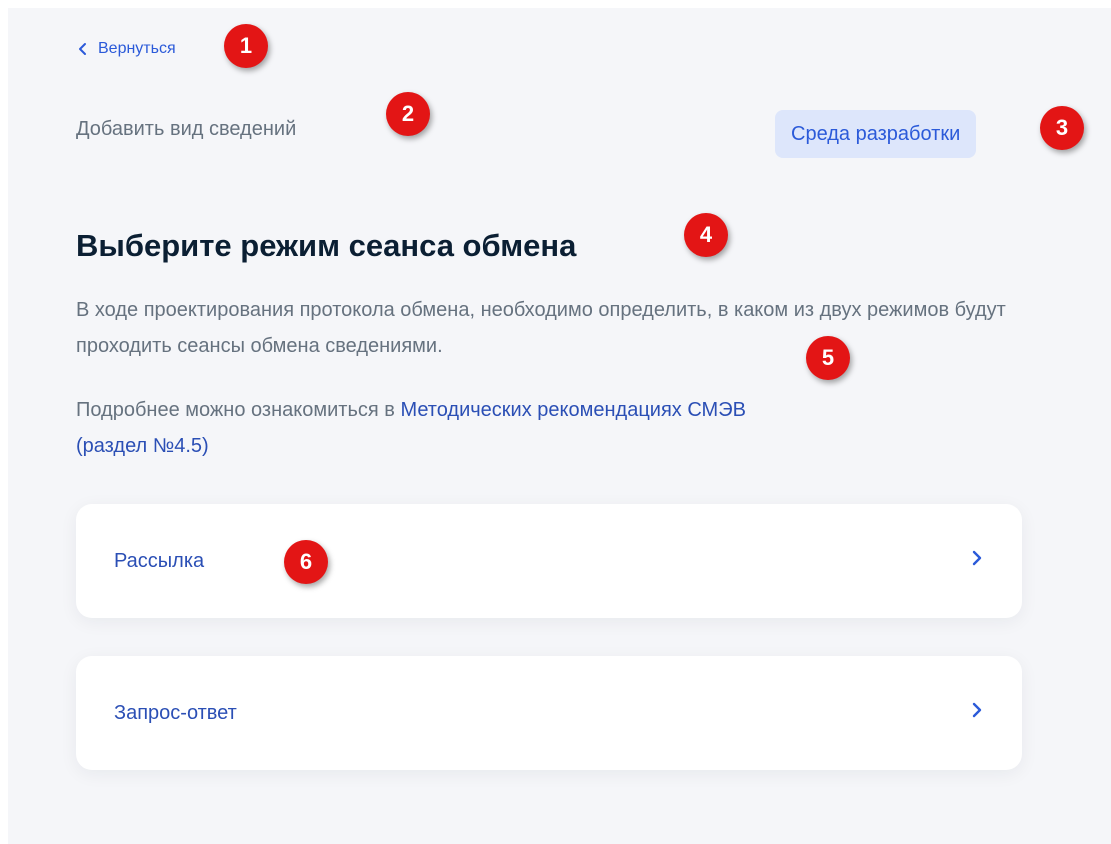 The height and width of the screenshot is (844, 1111). What do you see at coordinates (306, 562) in the screenshot?
I see `annotation-marker-6: 6` at bounding box center [306, 562].